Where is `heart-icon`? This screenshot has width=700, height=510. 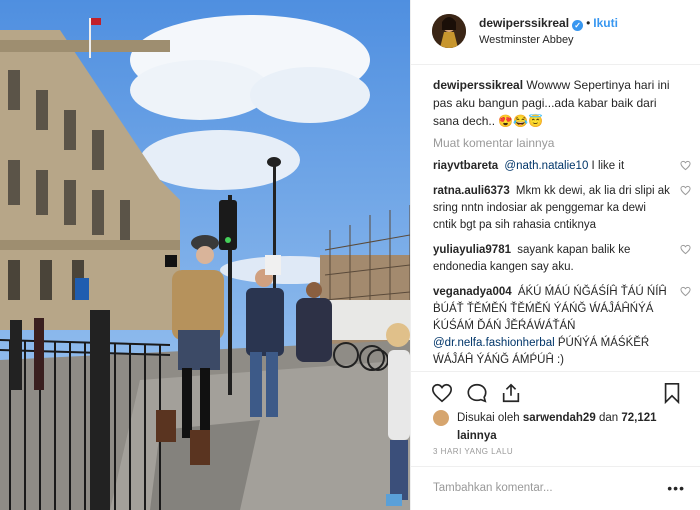
heart-icon is located at coordinates (442, 393).